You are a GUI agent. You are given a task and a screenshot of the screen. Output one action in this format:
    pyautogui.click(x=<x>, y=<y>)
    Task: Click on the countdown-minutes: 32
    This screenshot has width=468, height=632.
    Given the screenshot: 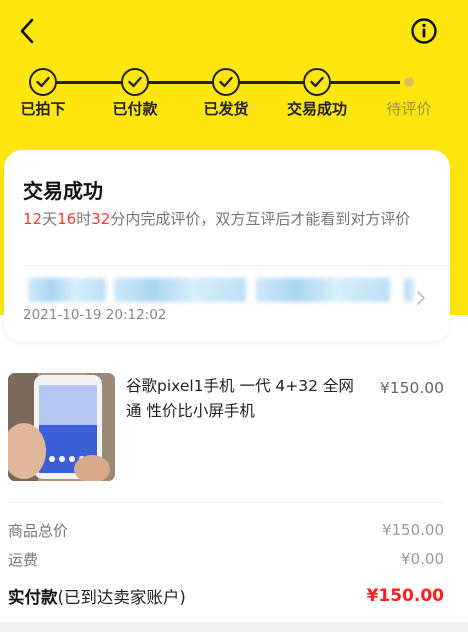 What is the action you would take?
    pyautogui.click(x=101, y=219)
    